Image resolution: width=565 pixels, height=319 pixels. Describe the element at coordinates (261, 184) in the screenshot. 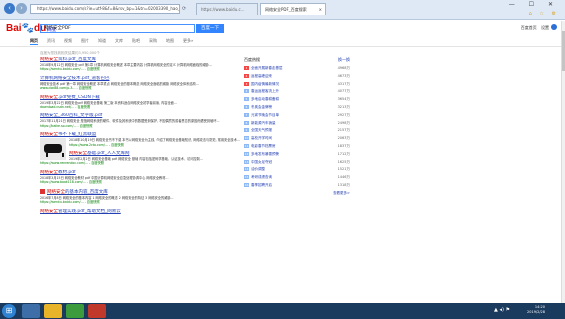

I see `hot-item-text: 春季招聘开启` at that location.